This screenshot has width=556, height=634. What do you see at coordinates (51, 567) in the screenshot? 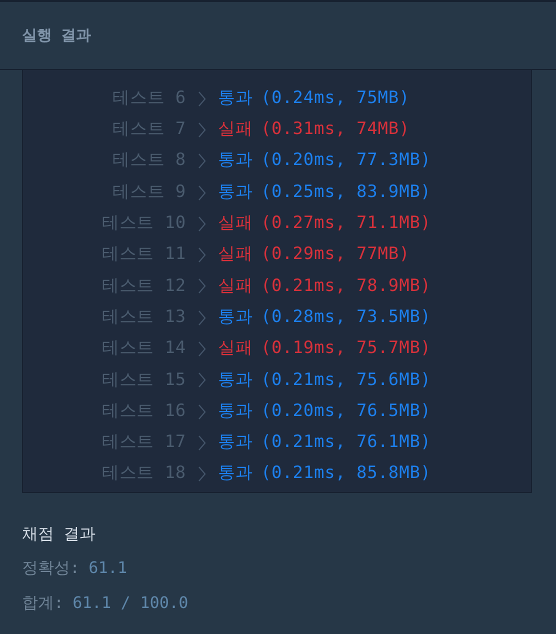
I see `score-label: 정확성:` at bounding box center [51, 567].